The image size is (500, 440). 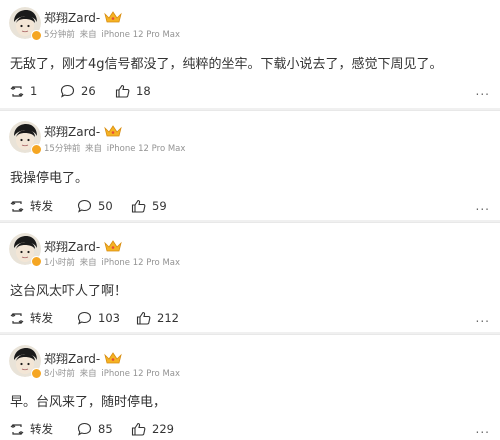 What do you see at coordinates (168, 318) in the screenshot?
I see `like-count: 212` at bounding box center [168, 318].